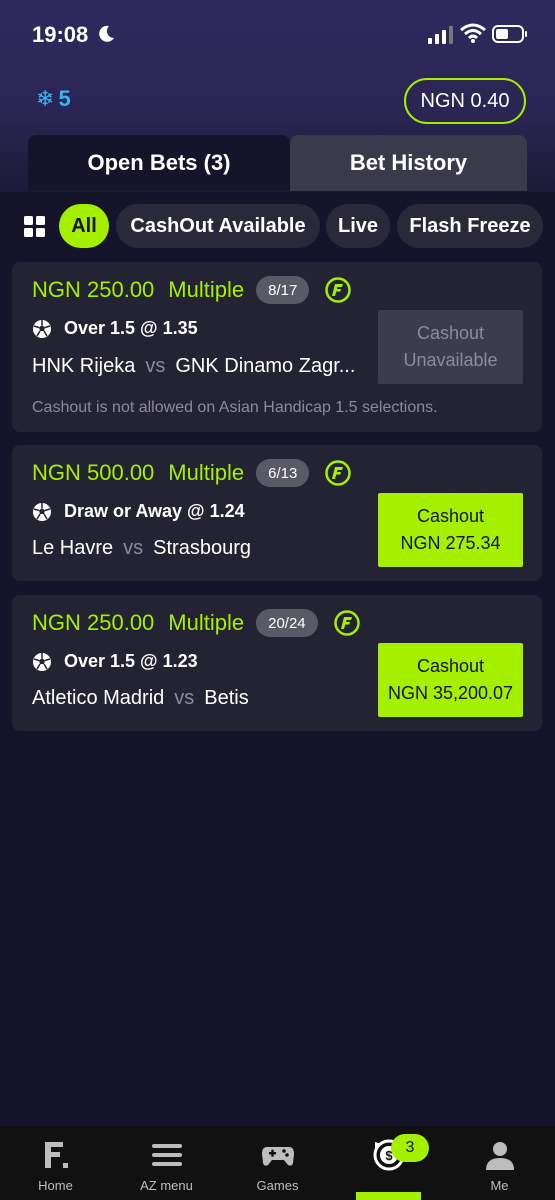 This screenshot has width=555, height=1200. I want to click on bets-tabs: Open Bets (3) Bet History, so click(277, 163).